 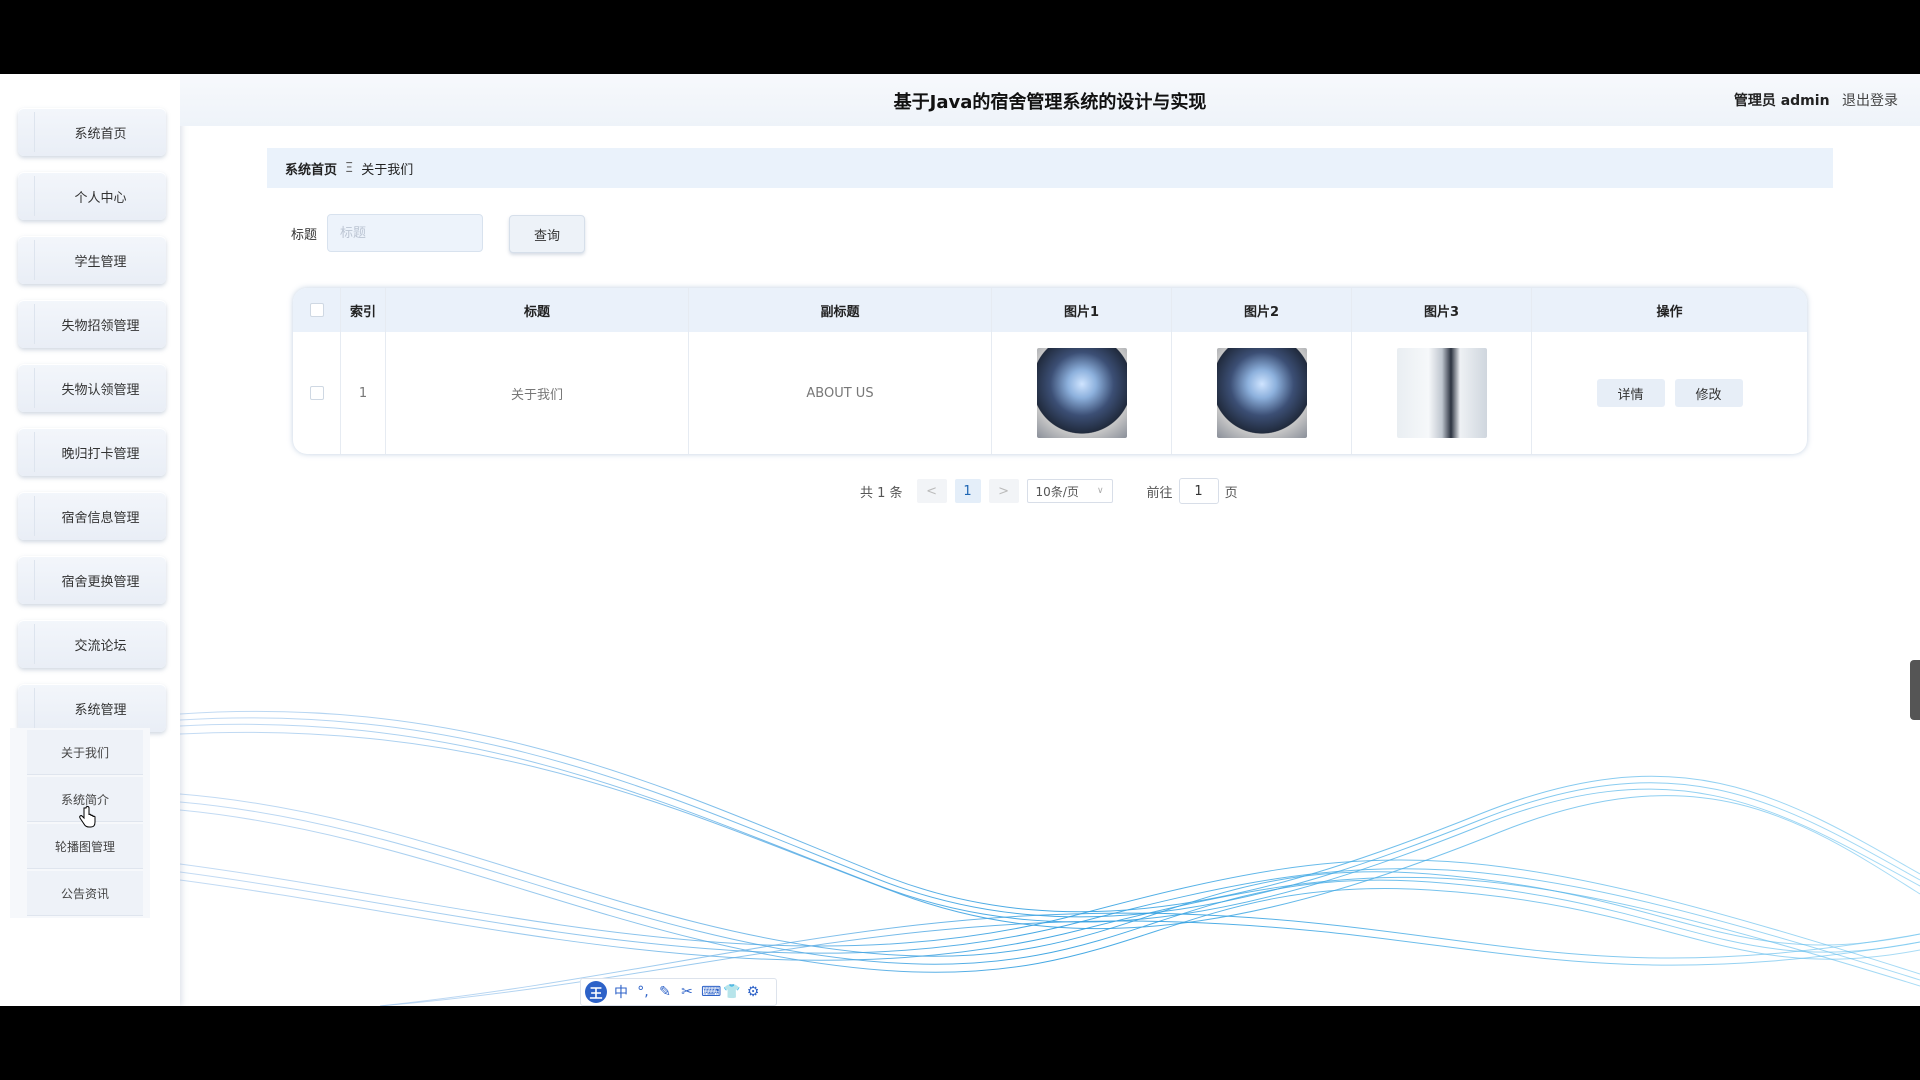 What do you see at coordinates (85, 846) in the screenshot?
I see `sidebar-subitem-carousel: 轮播图管理` at bounding box center [85, 846].